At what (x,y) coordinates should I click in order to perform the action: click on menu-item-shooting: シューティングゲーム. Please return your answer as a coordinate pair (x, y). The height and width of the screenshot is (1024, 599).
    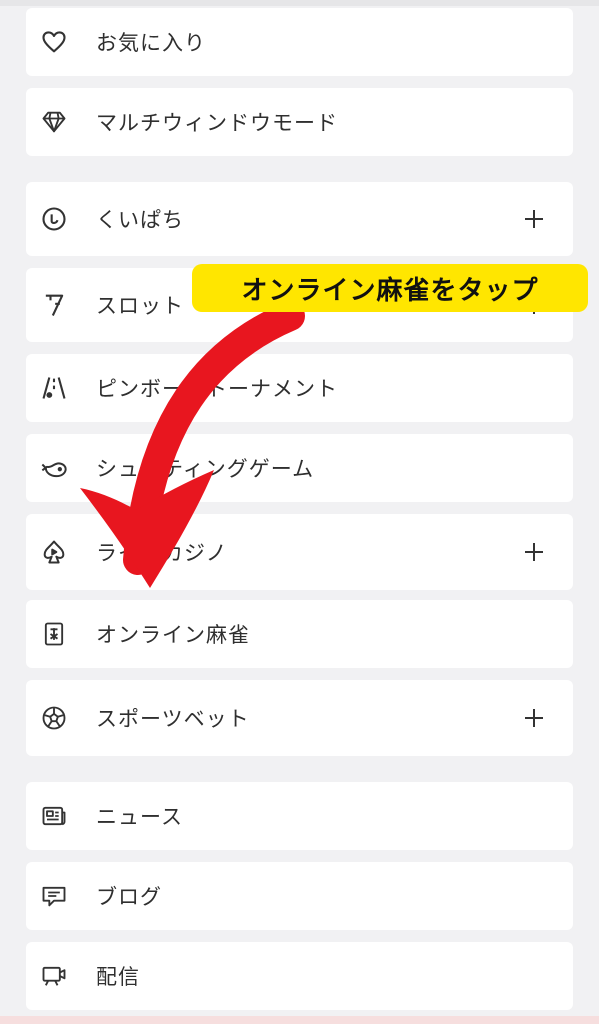
    Looking at the image, I should click on (299, 468).